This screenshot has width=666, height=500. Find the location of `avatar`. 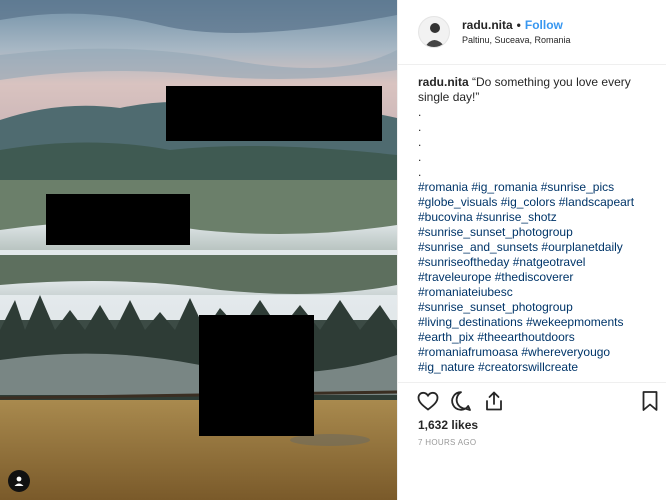

avatar is located at coordinates (434, 32).